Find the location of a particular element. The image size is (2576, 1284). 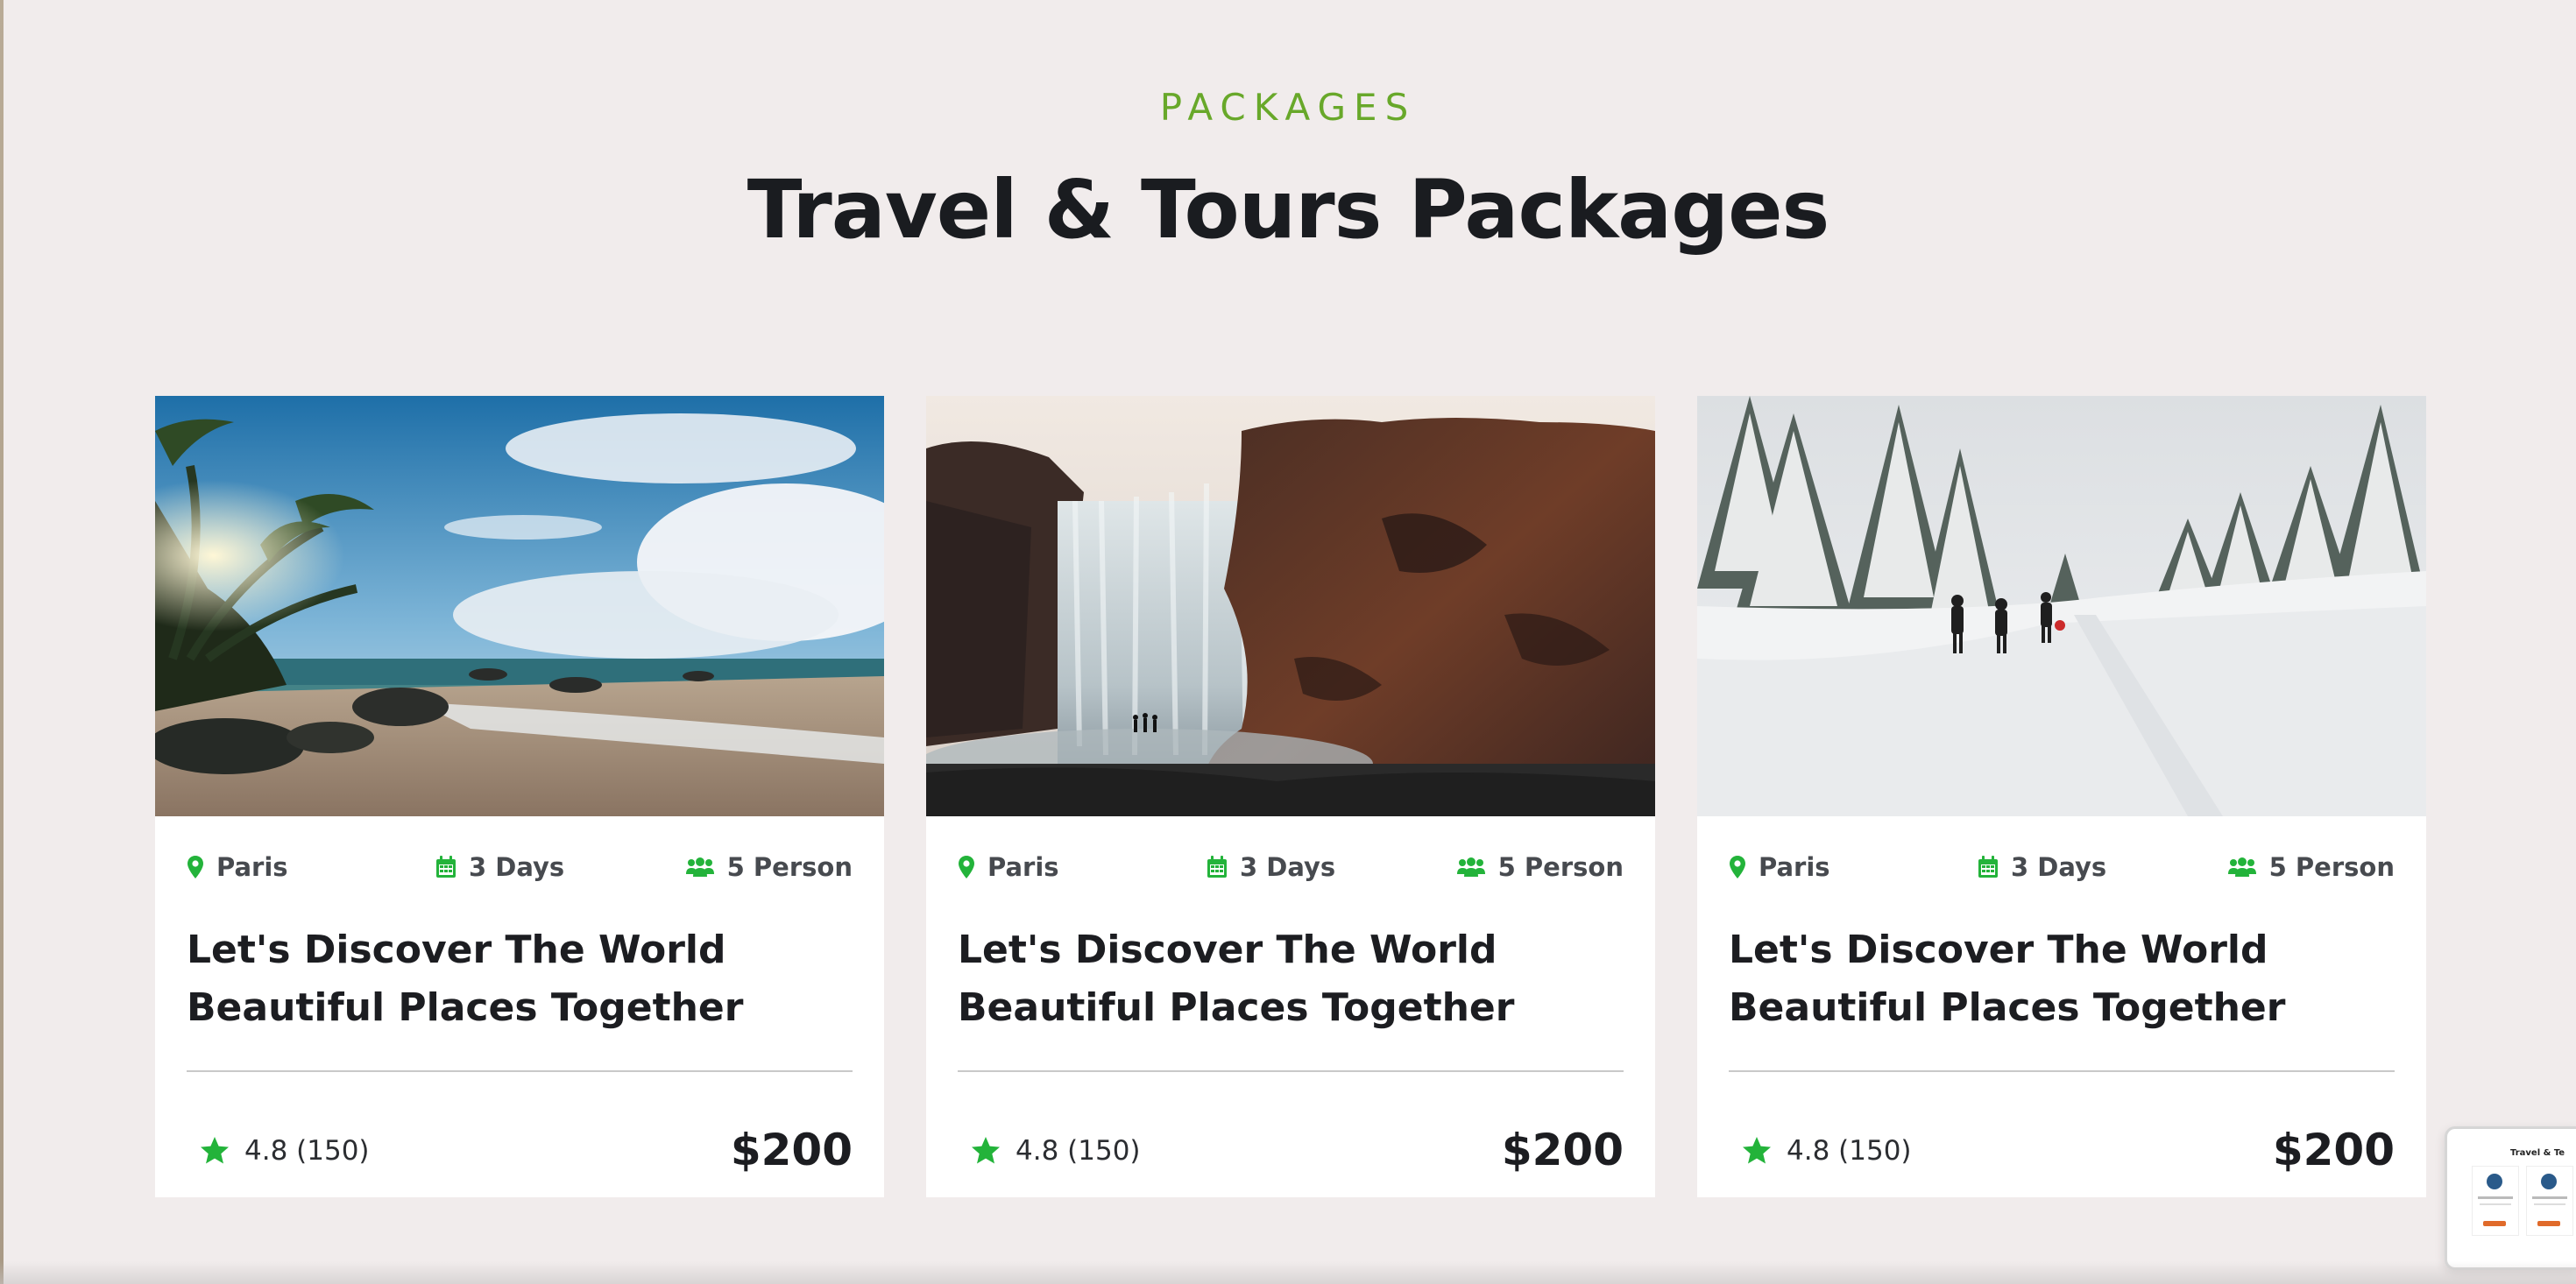

waterfall-photo-image is located at coordinates (1290, 606).